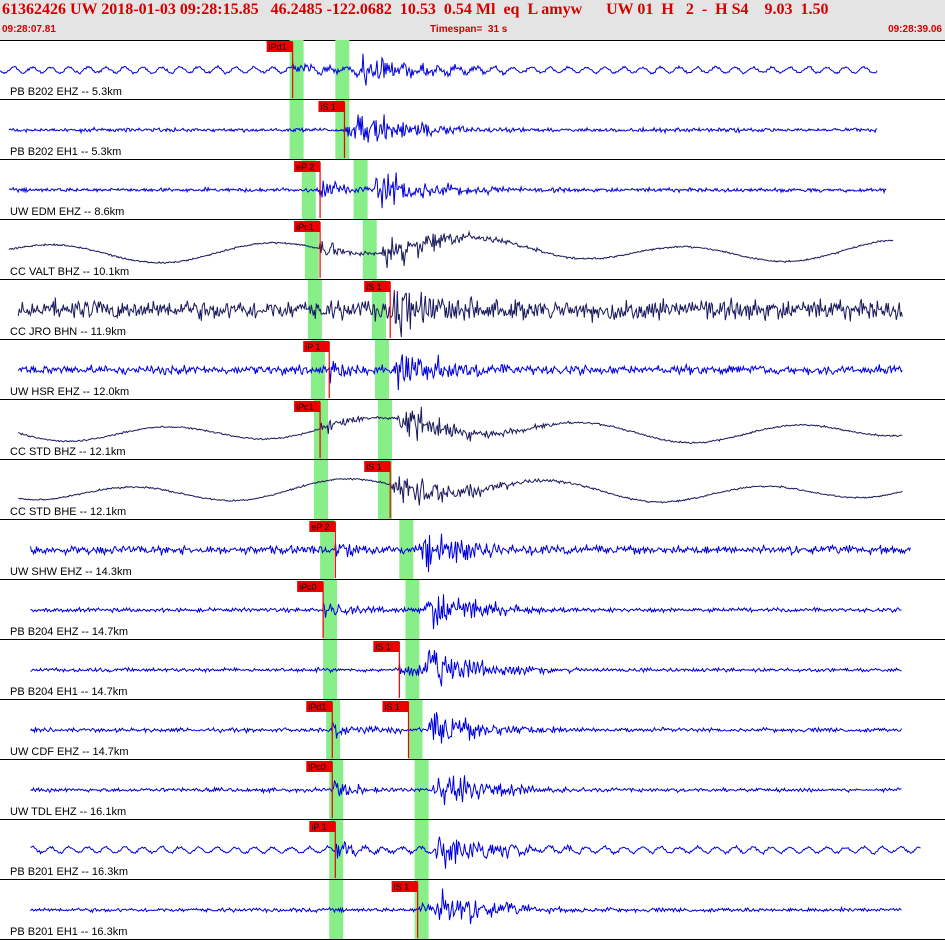 This screenshot has width=945, height=940. I want to click on trace-row: iS 1 PB B202 EH1 -- 5.3km, so click(472, 130).